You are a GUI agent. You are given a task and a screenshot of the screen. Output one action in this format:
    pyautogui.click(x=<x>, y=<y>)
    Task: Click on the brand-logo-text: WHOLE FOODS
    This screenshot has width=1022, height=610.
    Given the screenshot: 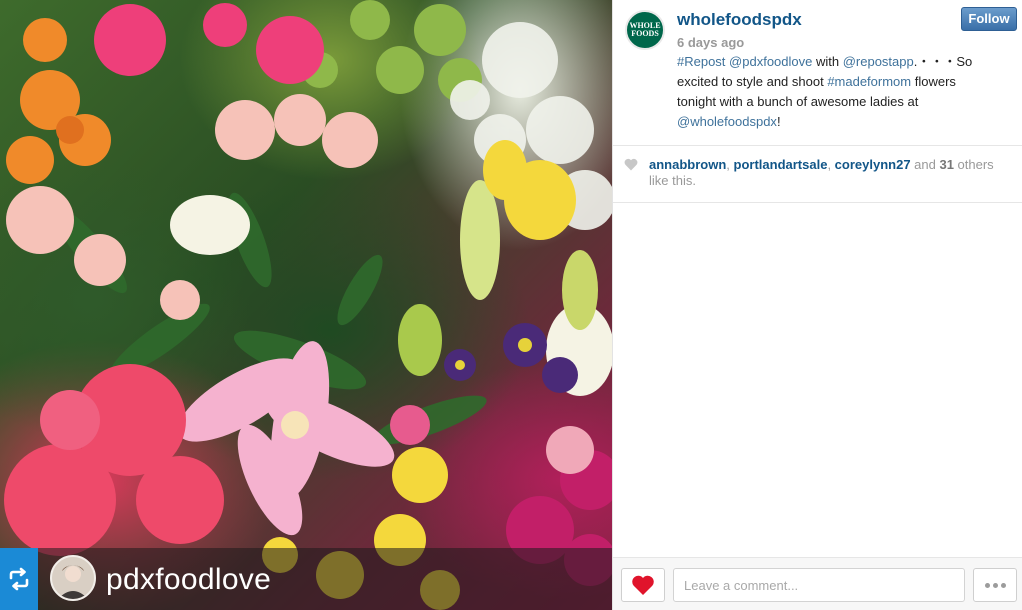 What is the action you would take?
    pyautogui.click(x=645, y=29)
    